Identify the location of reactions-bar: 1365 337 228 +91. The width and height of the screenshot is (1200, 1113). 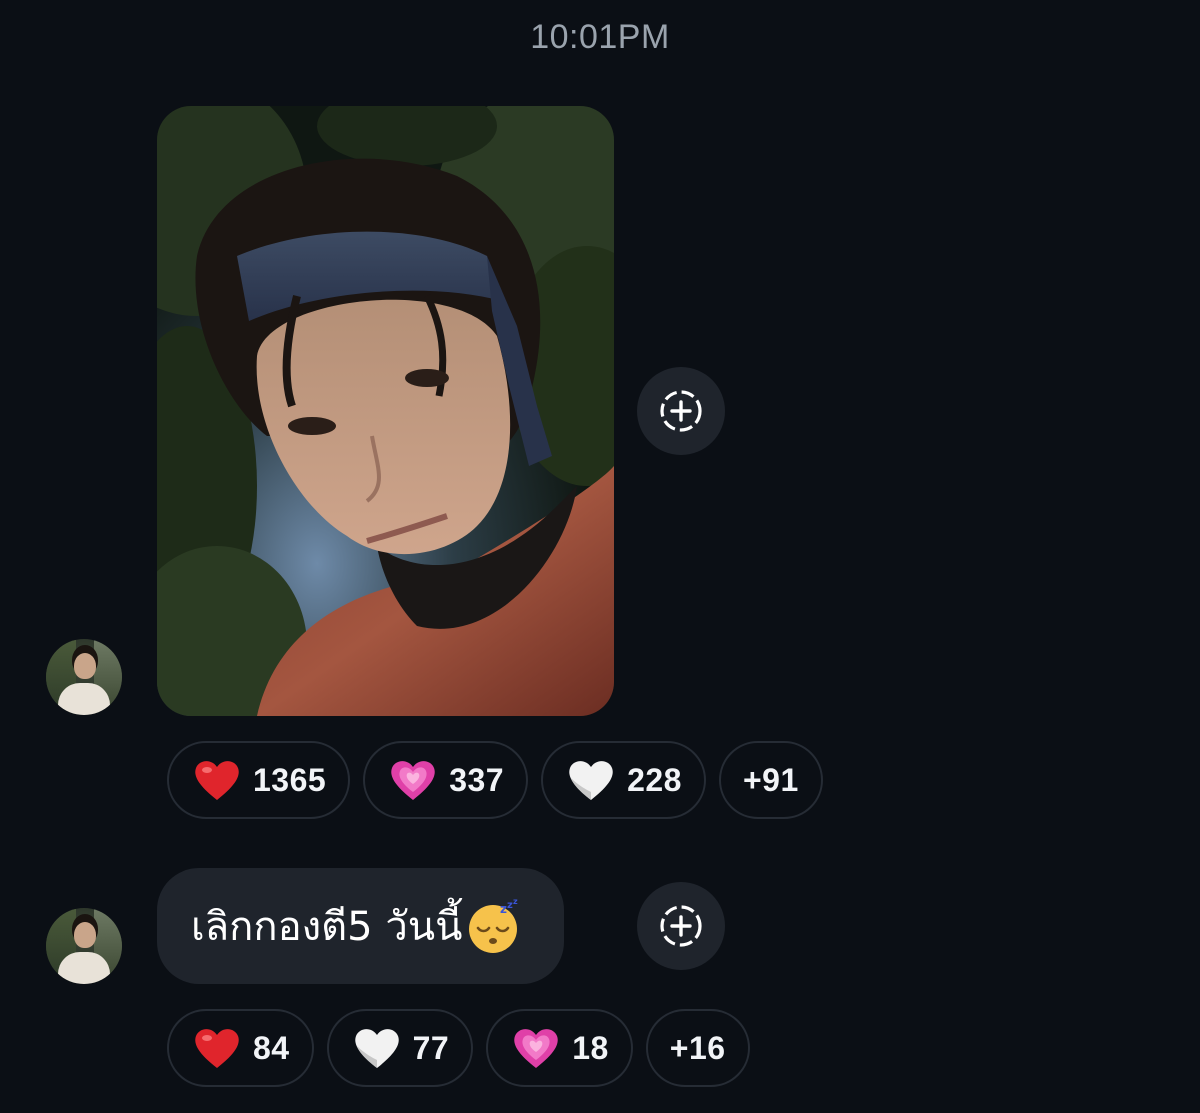
(495, 780).